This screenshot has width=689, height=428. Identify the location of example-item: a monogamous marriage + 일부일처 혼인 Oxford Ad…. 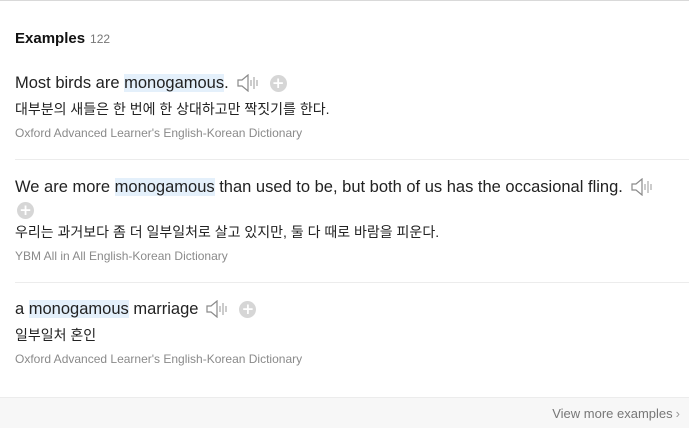
(158, 332).